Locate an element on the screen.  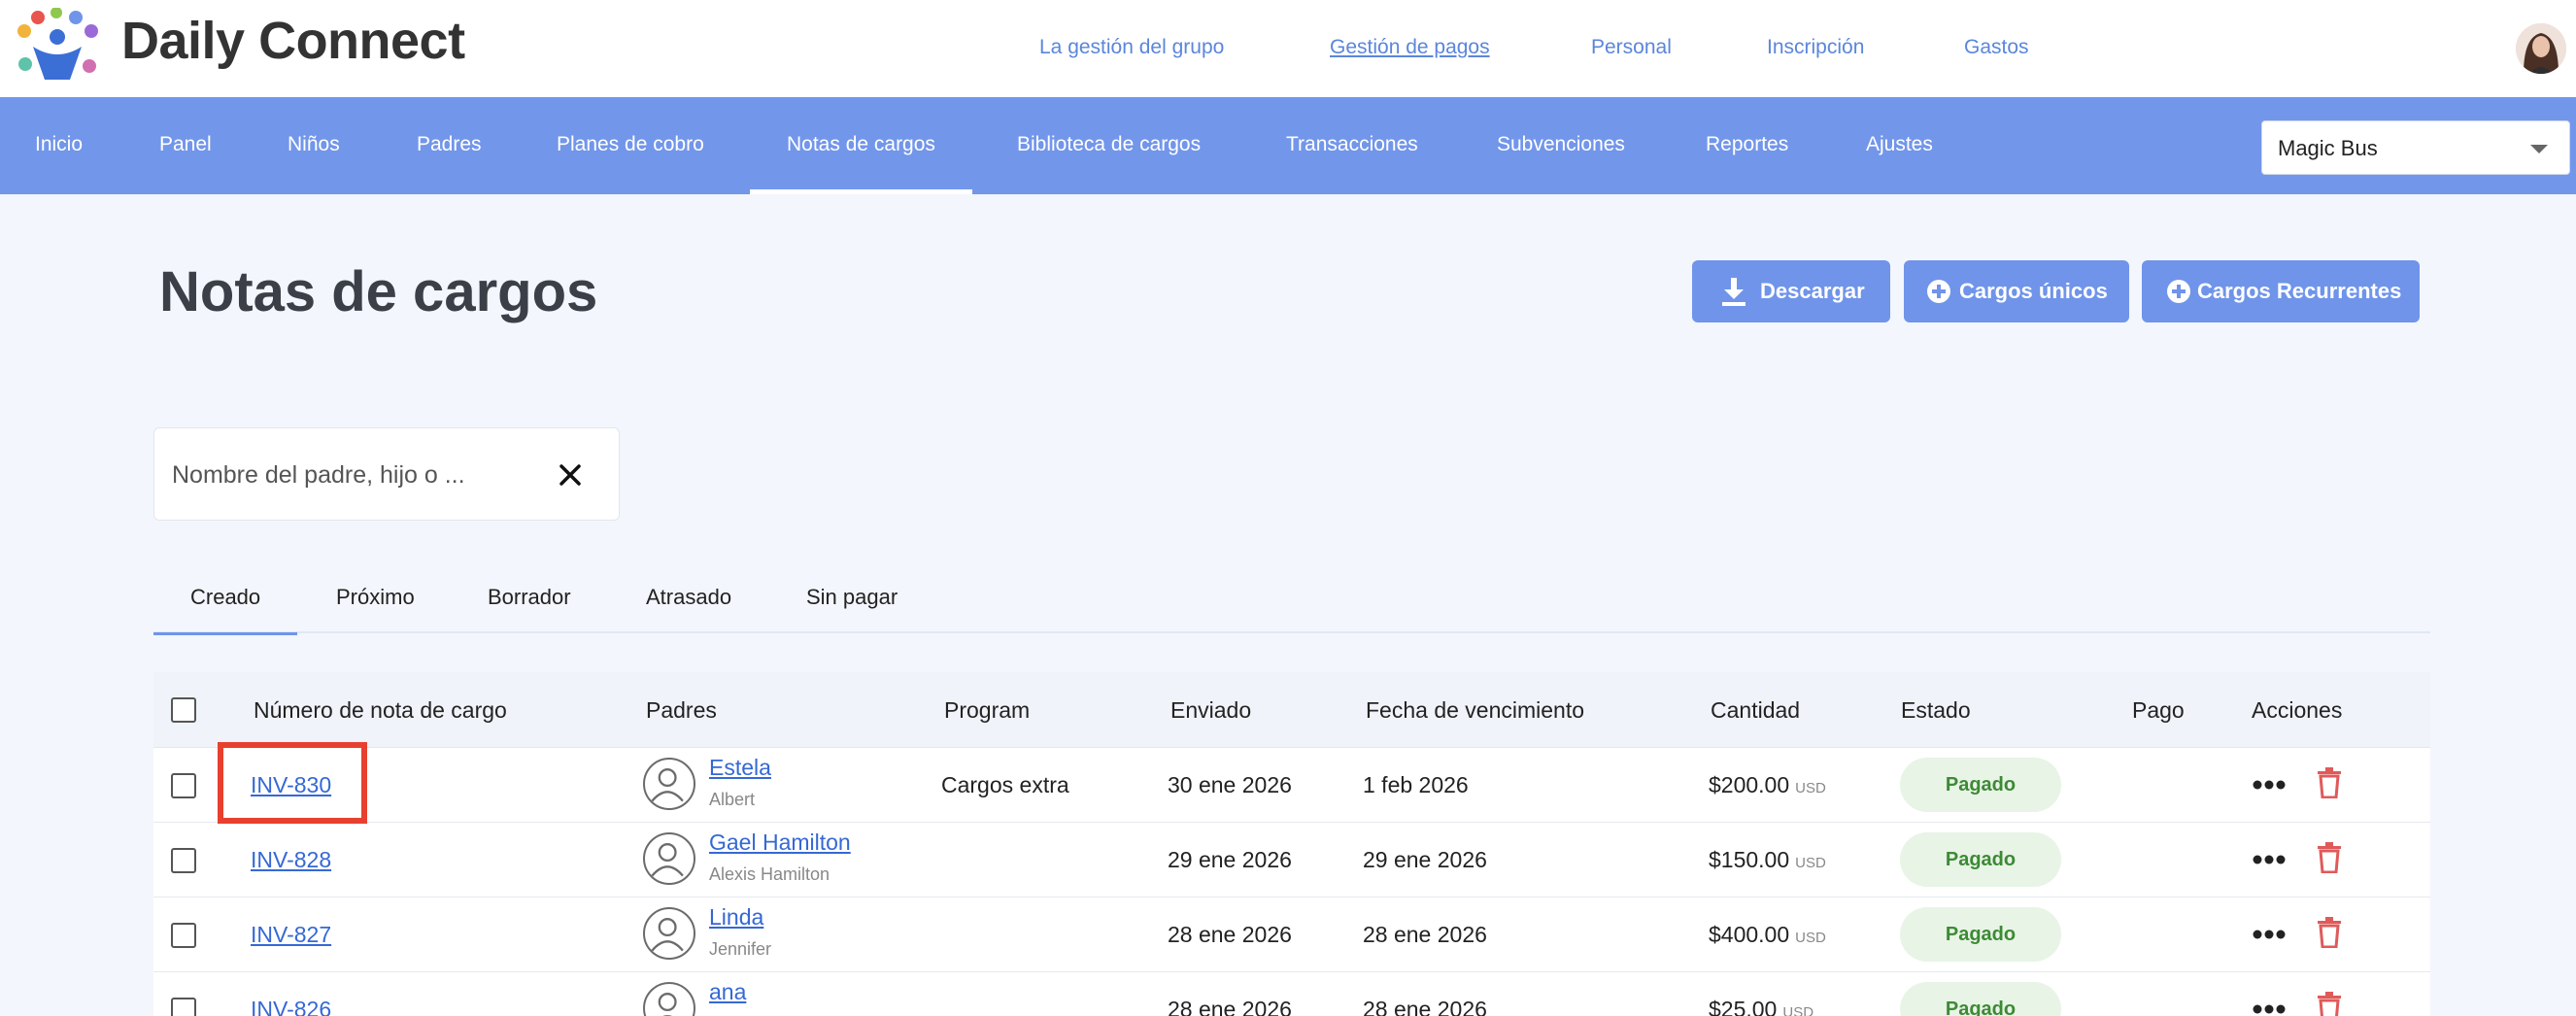
user-avatar is located at coordinates (2541, 48).